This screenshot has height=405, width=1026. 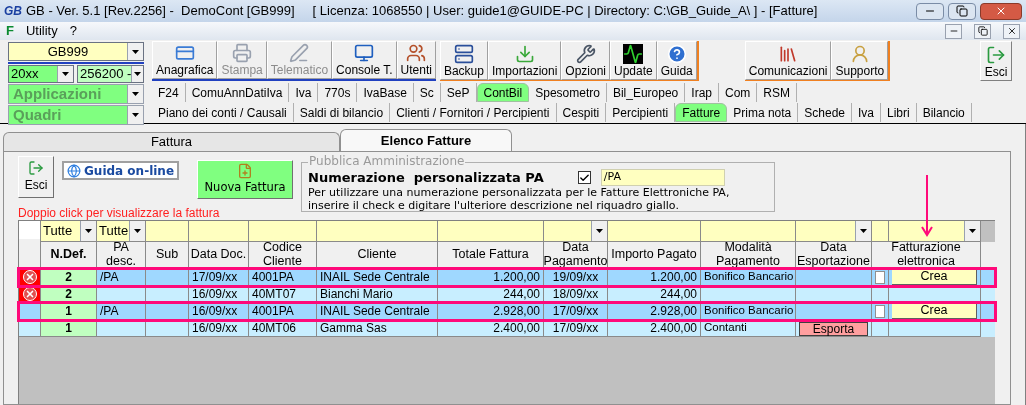 What do you see at coordinates (584, 177) in the screenshot?
I see `pa-checkbox` at bounding box center [584, 177].